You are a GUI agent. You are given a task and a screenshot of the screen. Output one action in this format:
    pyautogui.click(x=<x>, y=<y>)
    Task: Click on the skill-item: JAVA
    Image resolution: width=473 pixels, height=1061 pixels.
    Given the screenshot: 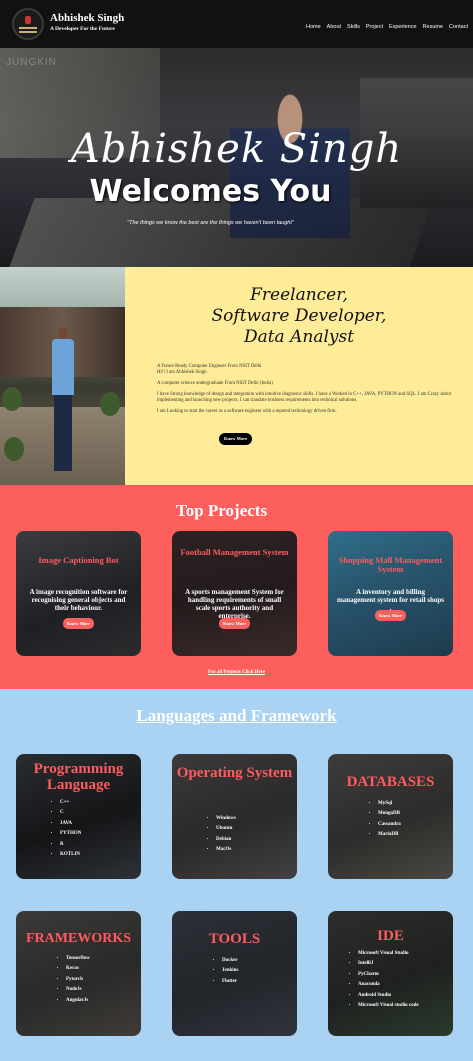 What is the action you would take?
    pyautogui.click(x=70, y=823)
    